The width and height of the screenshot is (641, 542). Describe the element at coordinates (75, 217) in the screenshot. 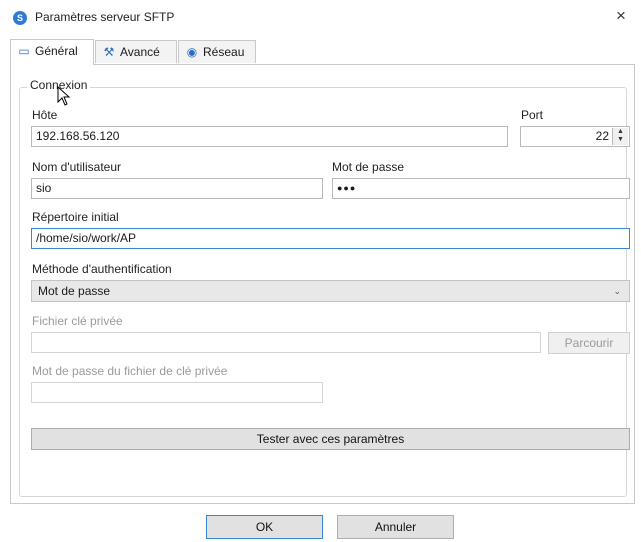

I see `initial-directory-label: Répertoire initial` at that location.